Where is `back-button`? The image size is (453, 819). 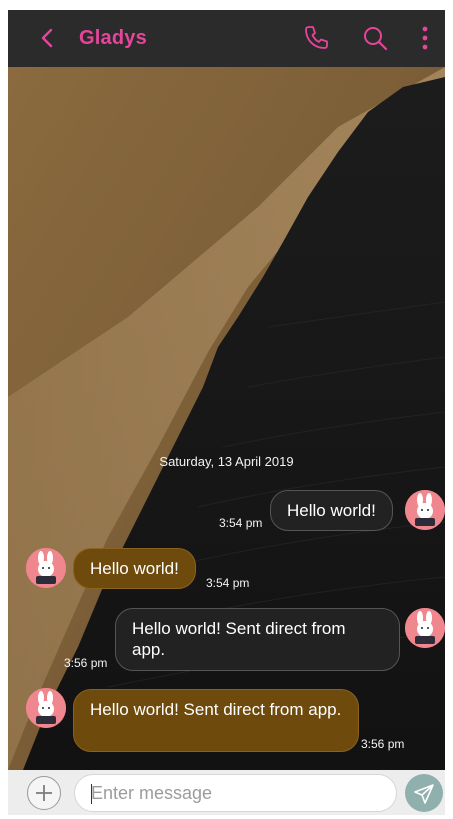
back-button is located at coordinates (48, 38).